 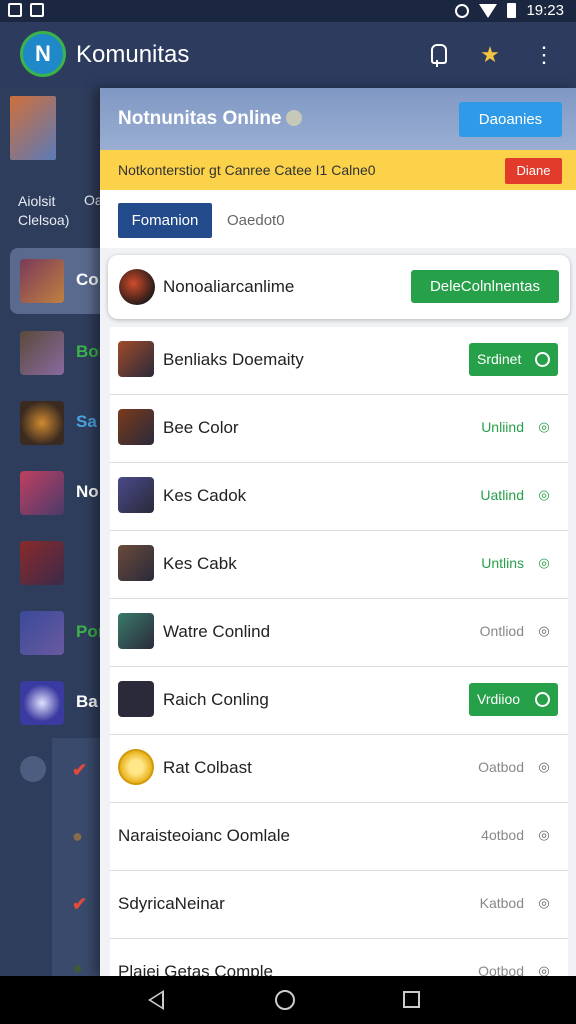 What do you see at coordinates (87, 701) in the screenshot?
I see `left-list-label: Ba` at bounding box center [87, 701].